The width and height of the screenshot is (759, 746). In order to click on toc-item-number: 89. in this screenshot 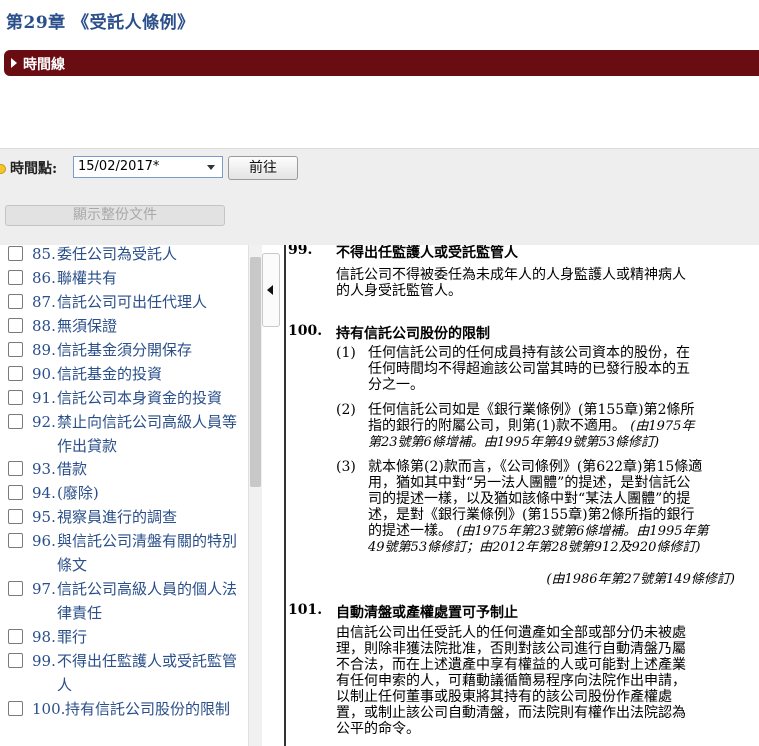, I will do `click(44, 350)`.